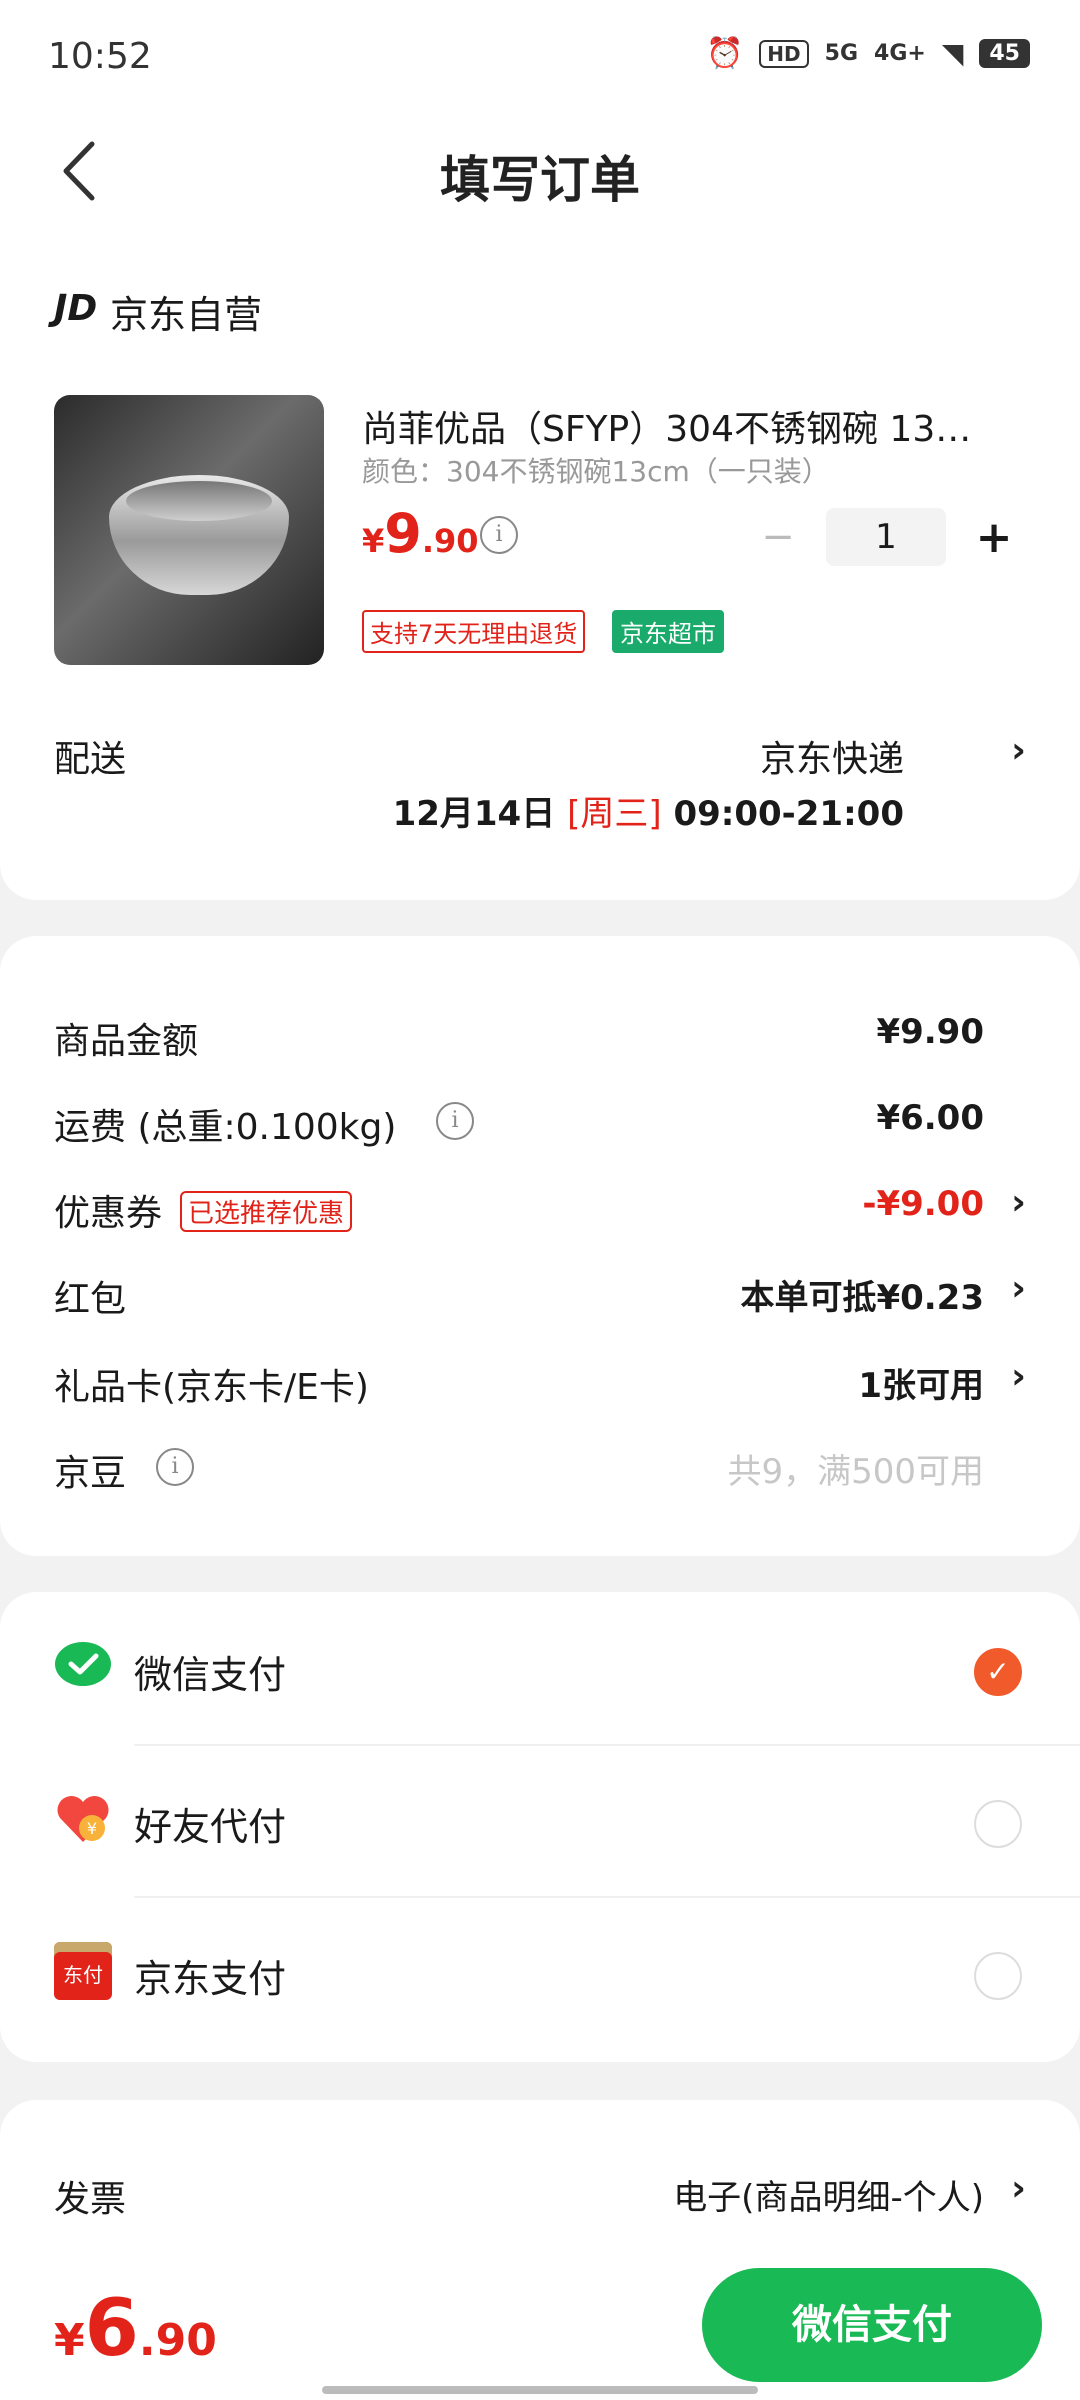 This screenshot has height=2400, width=1080. What do you see at coordinates (186, 315) in the screenshot?
I see `store-name: 京东自营` at bounding box center [186, 315].